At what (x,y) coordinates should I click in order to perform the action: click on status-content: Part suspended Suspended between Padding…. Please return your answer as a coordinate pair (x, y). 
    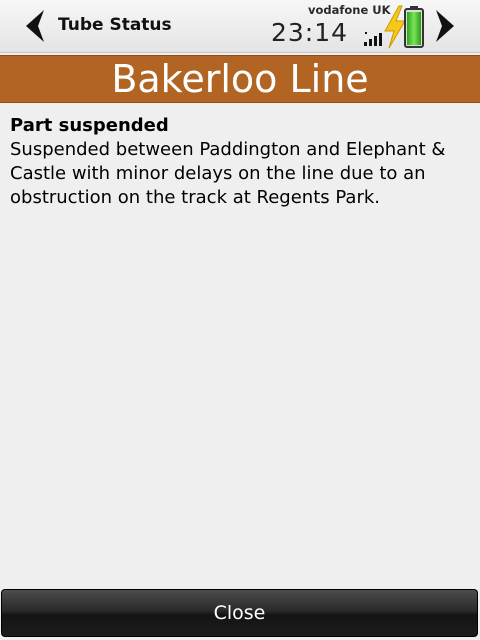
    Looking at the image, I should click on (243, 162).